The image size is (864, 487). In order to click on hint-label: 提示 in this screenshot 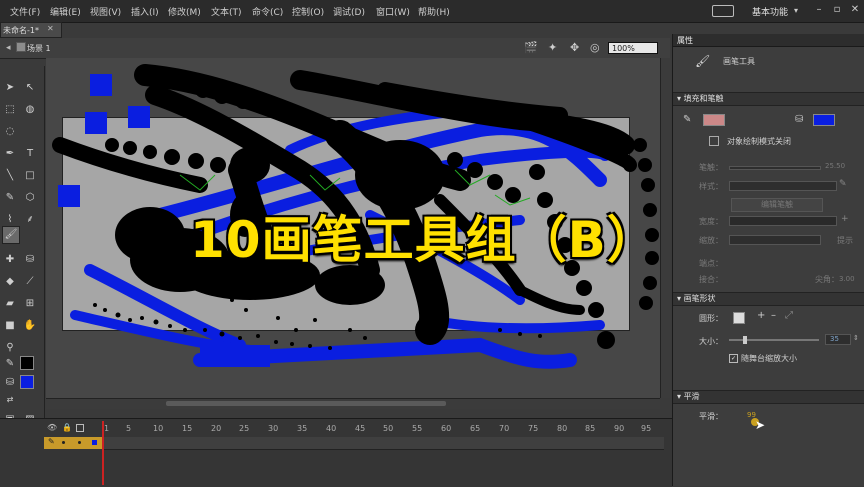, I will do `click(845, 240)`.